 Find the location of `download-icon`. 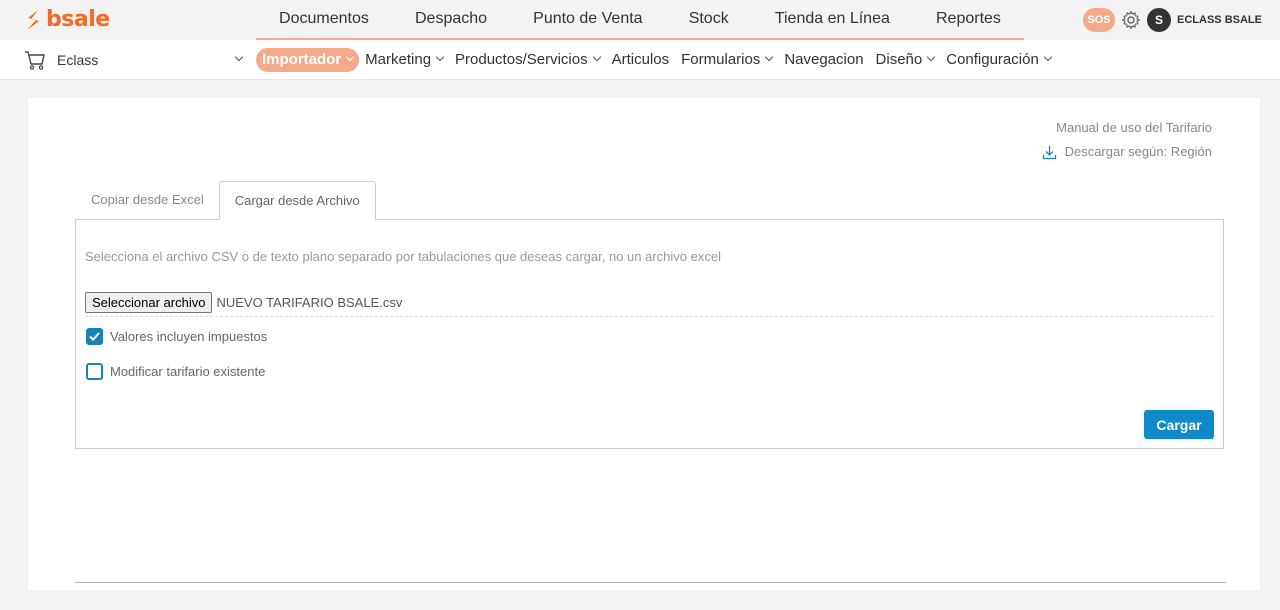

download-icon is located at coordinates (1049, 152).